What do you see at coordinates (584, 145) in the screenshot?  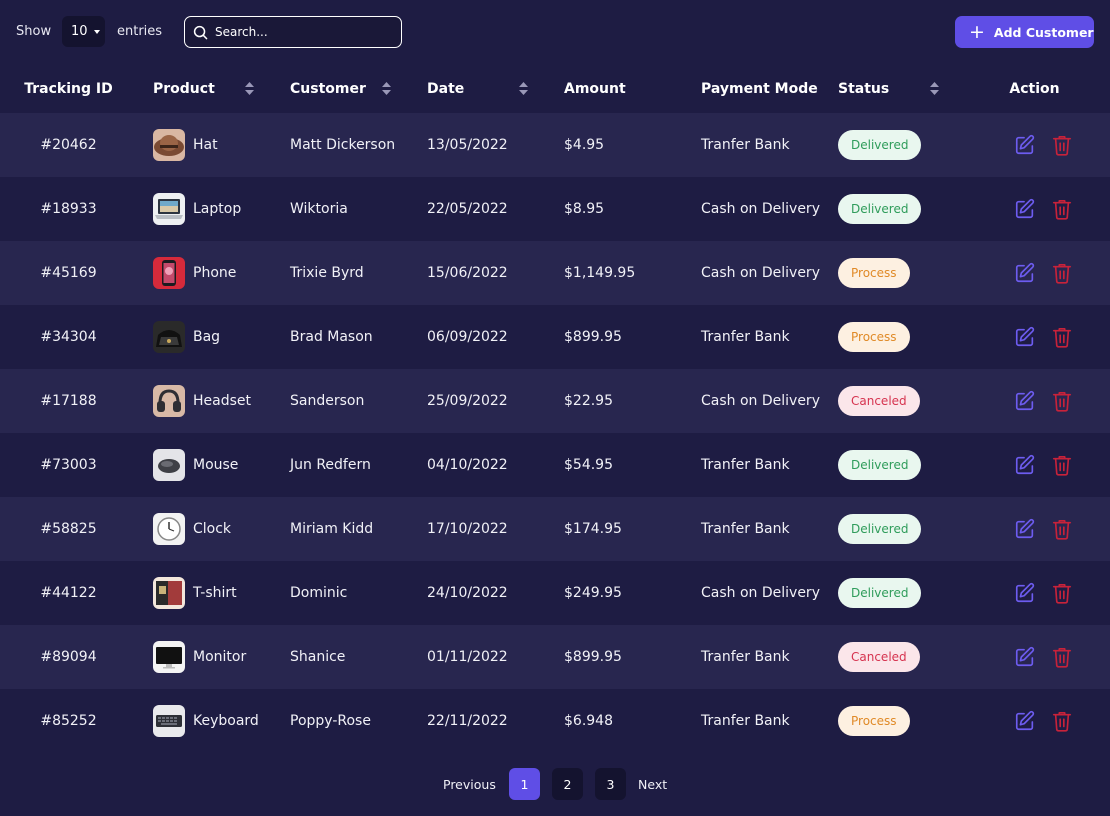 I see `amount-cell: $4.95` at bounding box center [584, 145].